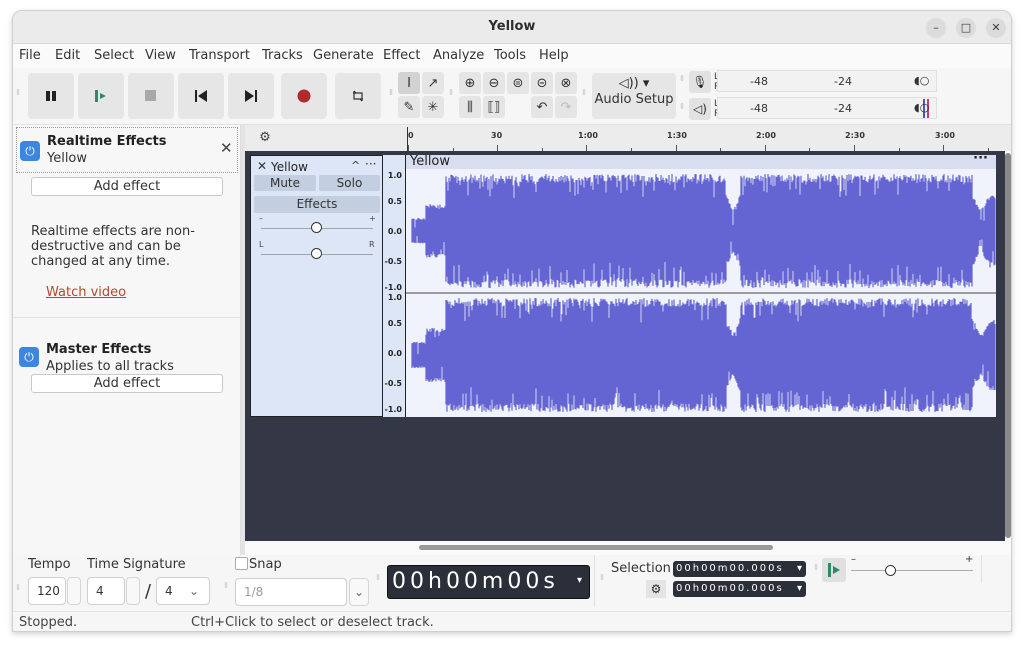 This screenshot has height=645, width=1024. What do you see at coordinates (409, 83) in the screenshot?
I see `selection-tool: I` at bounding box center [409, 83].